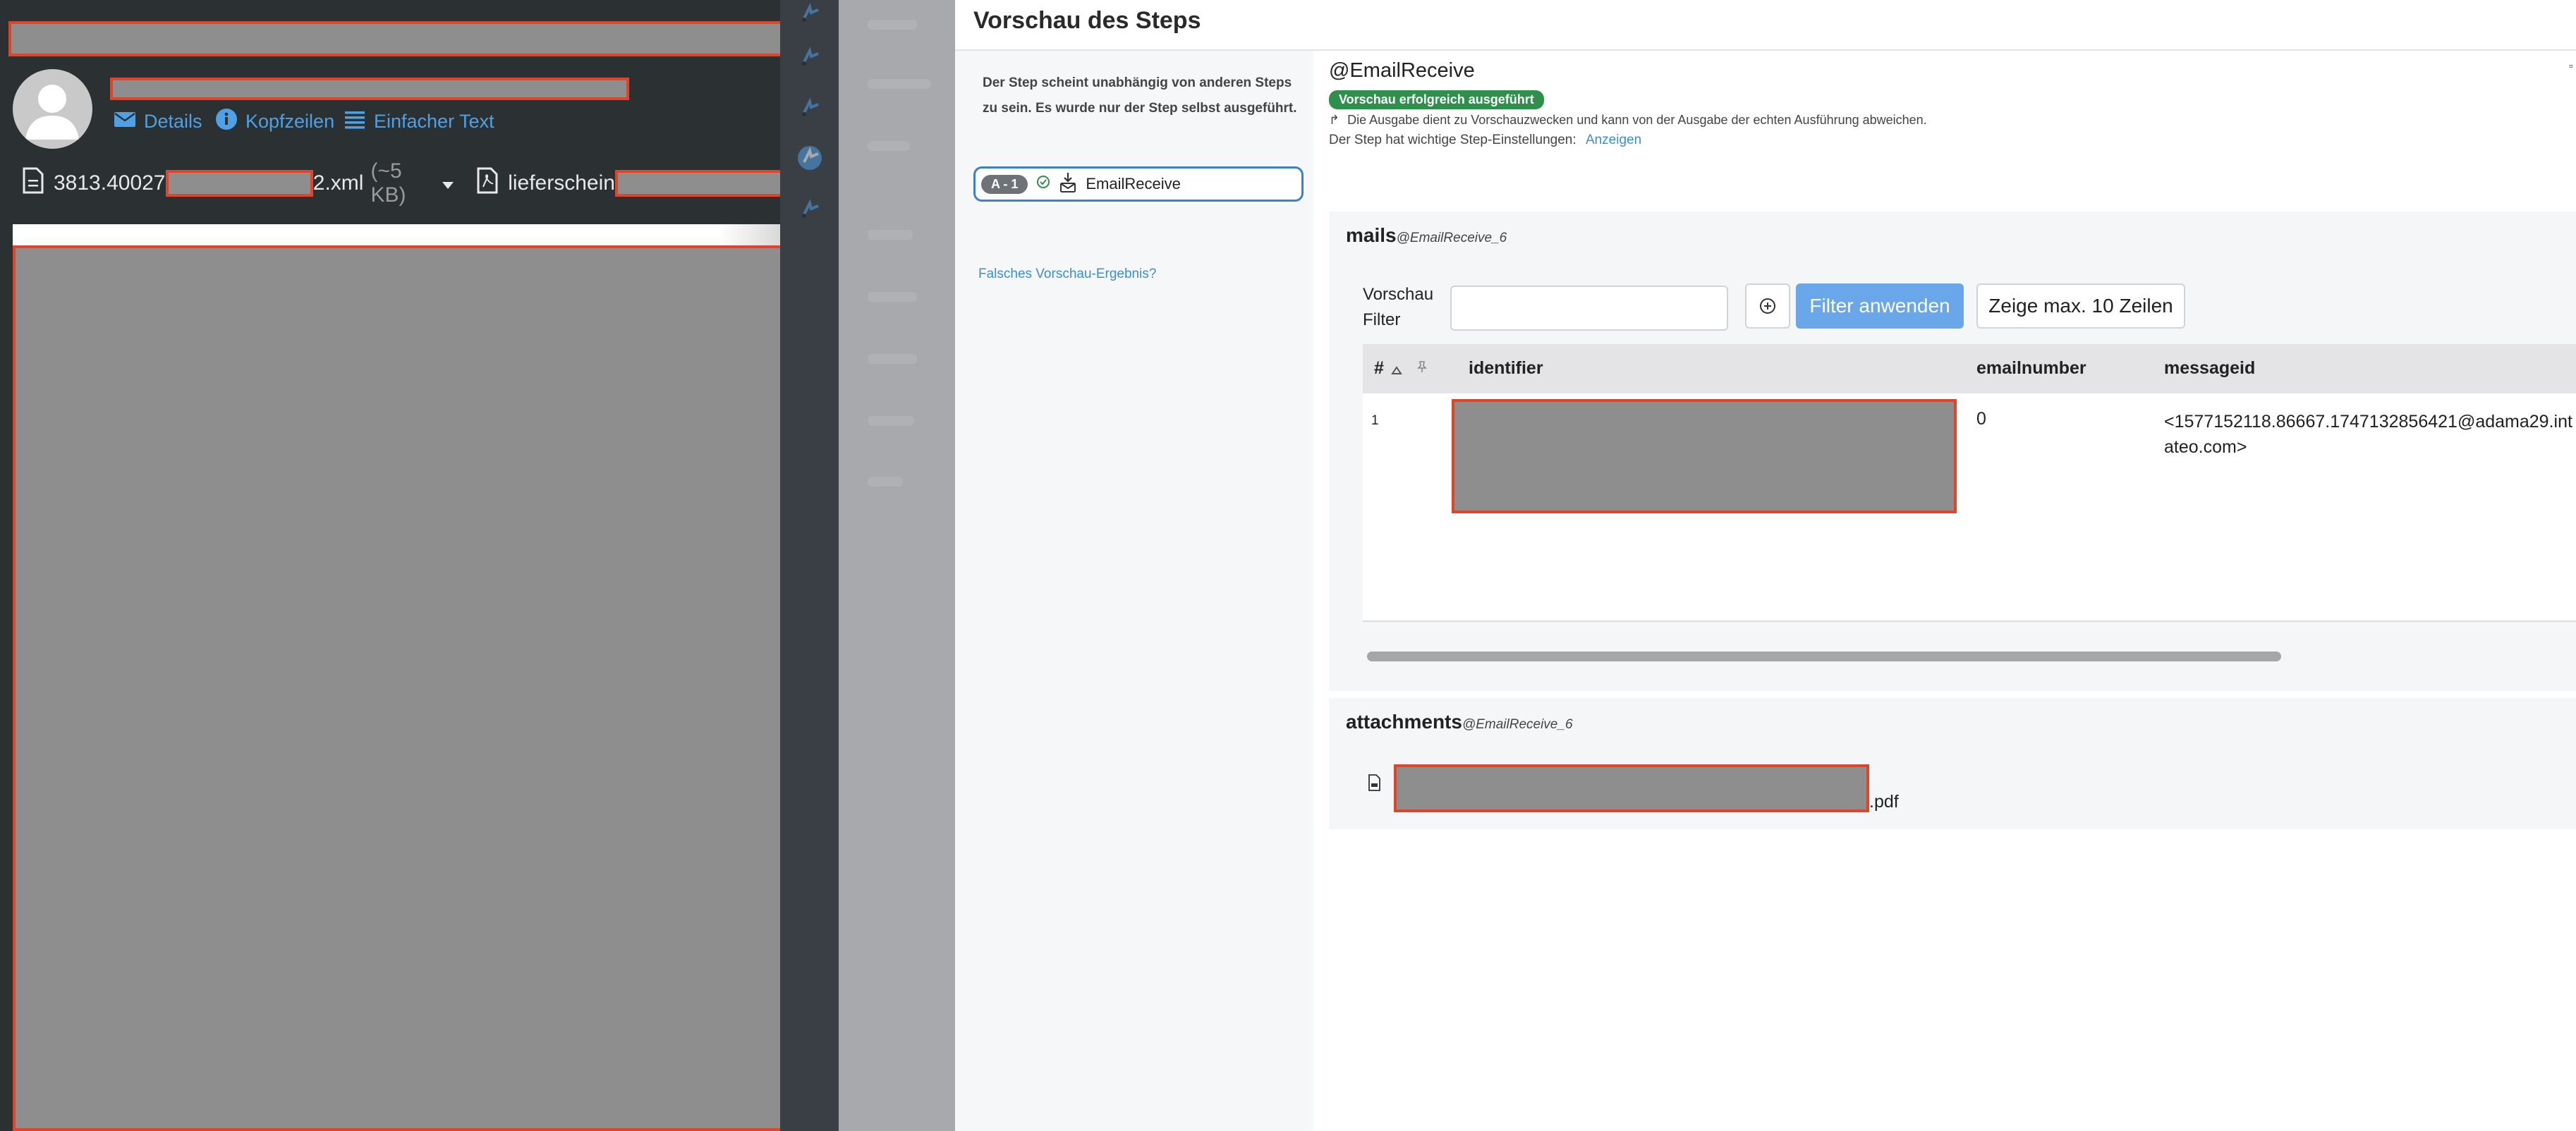  Describe the element at coordinates (448, 183) in the screenshot. I see `caret-down-icon` at that location.